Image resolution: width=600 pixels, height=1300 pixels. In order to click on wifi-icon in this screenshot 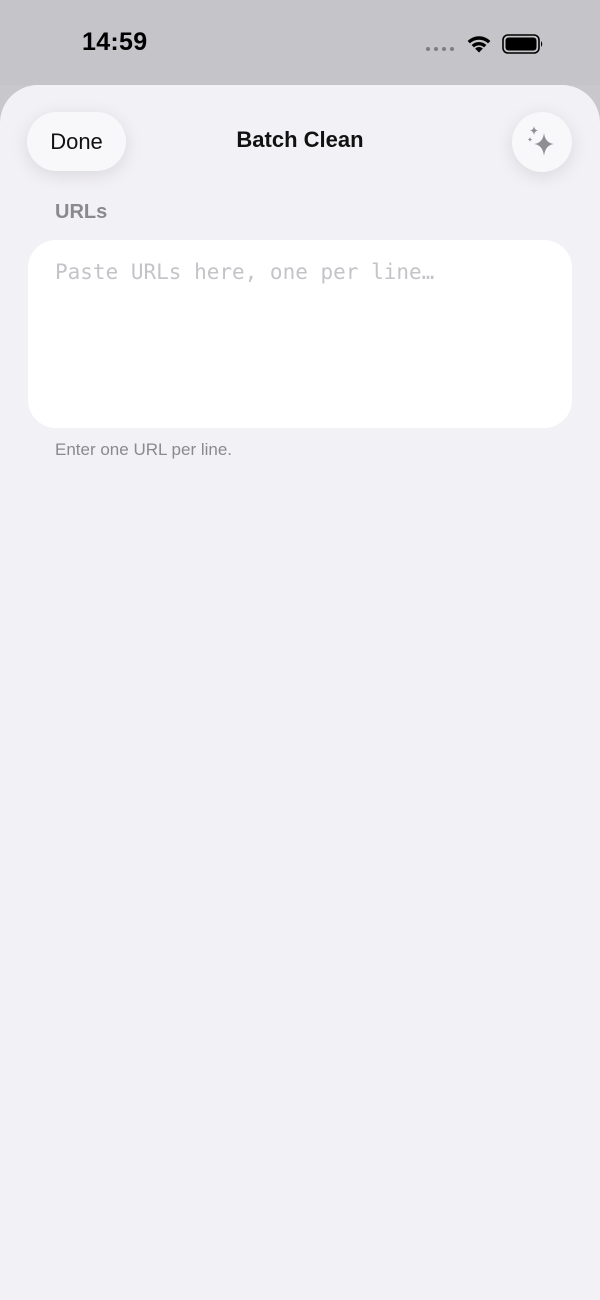, I will do `click(479, 44)`.